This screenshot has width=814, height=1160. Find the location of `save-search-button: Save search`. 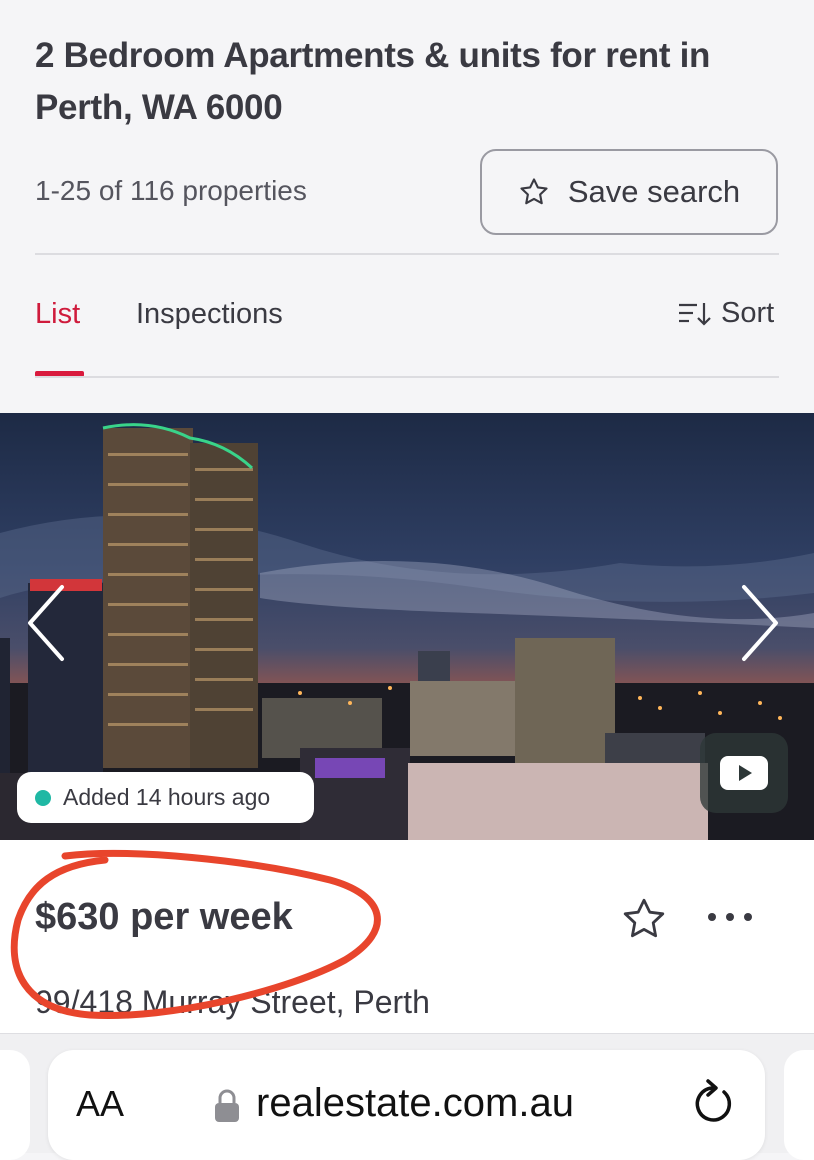

save-search-button: Save search is located at coordinates (629, 192).